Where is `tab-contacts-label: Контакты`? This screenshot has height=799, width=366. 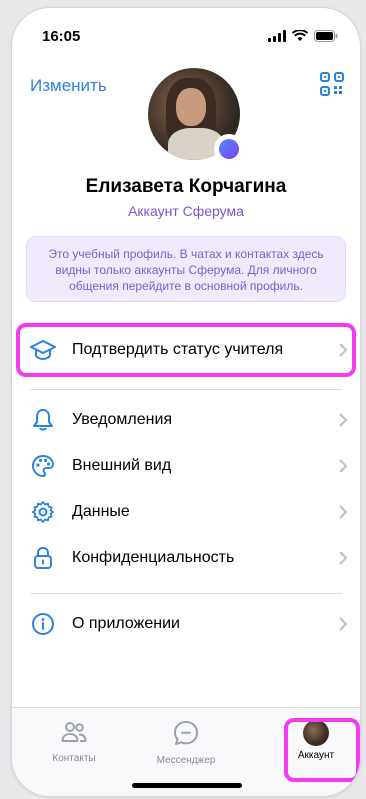
tab-contacts-label: Контакты is located at coordinates (74, 758).